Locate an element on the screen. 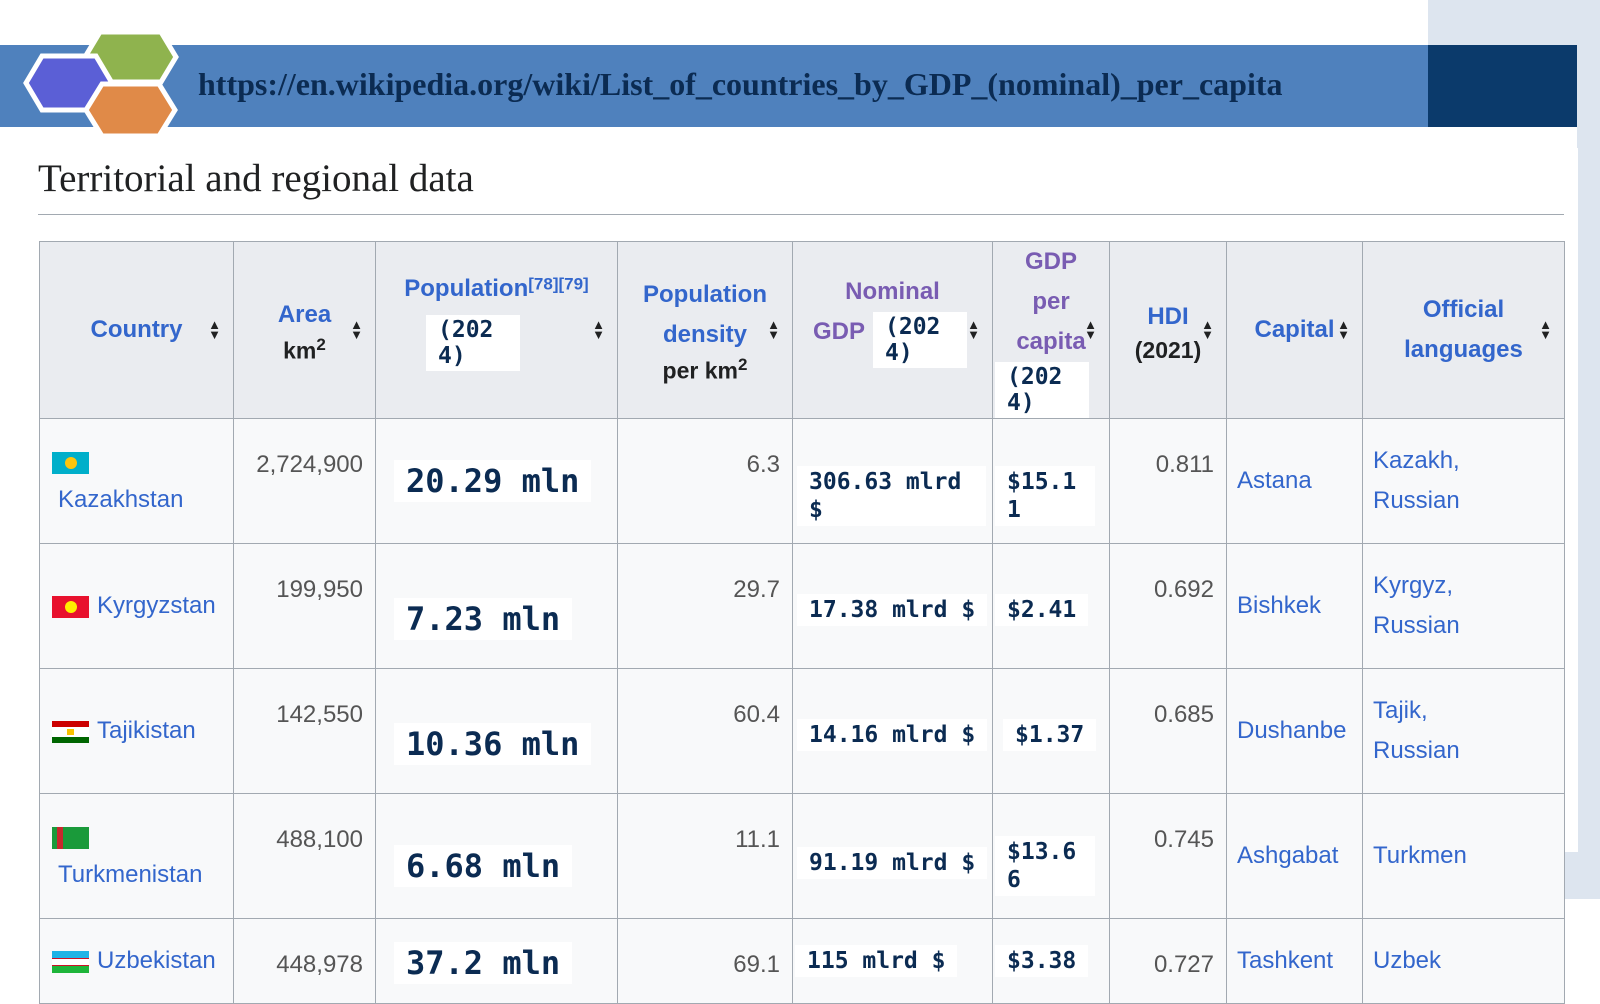 Image resolution: width=1600 pixels, height=1004 pixels. header-official-languages: Official languages ▲ ▼ is located at coordinates (1463, 330).